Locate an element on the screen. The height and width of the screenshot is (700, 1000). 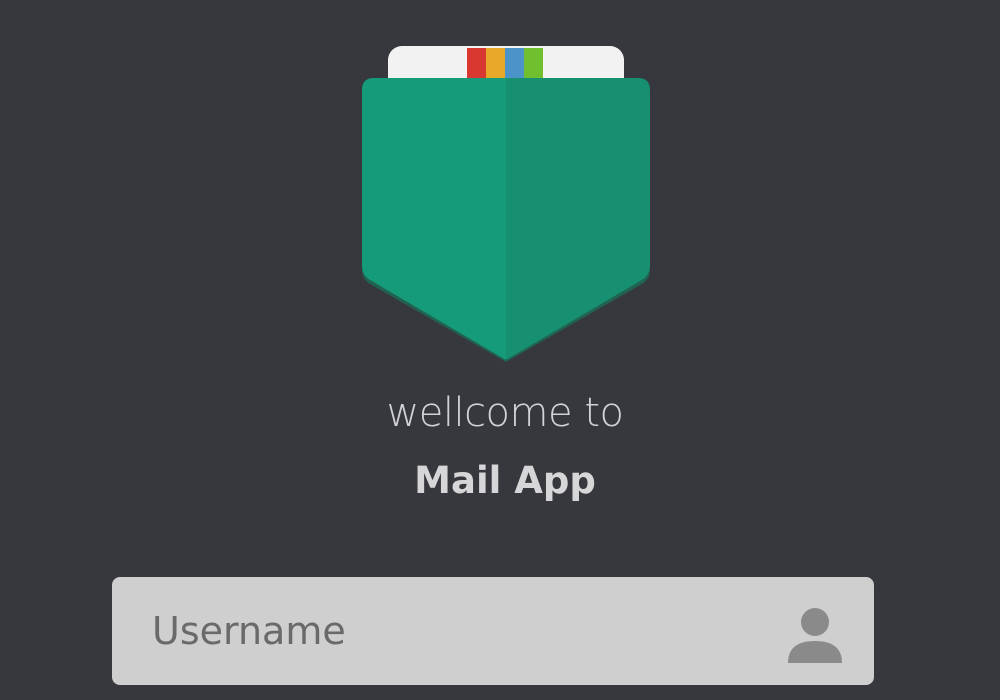
mail-pocket-logo-icon is located at coordinates (506, 204).